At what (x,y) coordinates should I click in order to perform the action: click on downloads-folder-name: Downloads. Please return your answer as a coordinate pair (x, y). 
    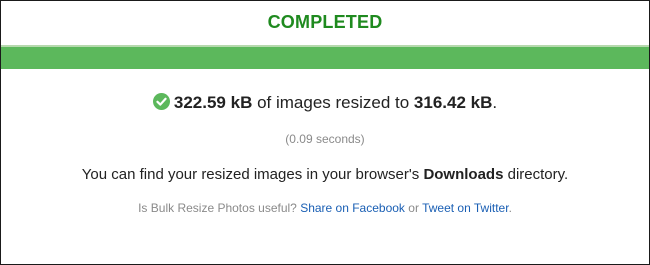
    Looking at the image, I should click on (463, 174).